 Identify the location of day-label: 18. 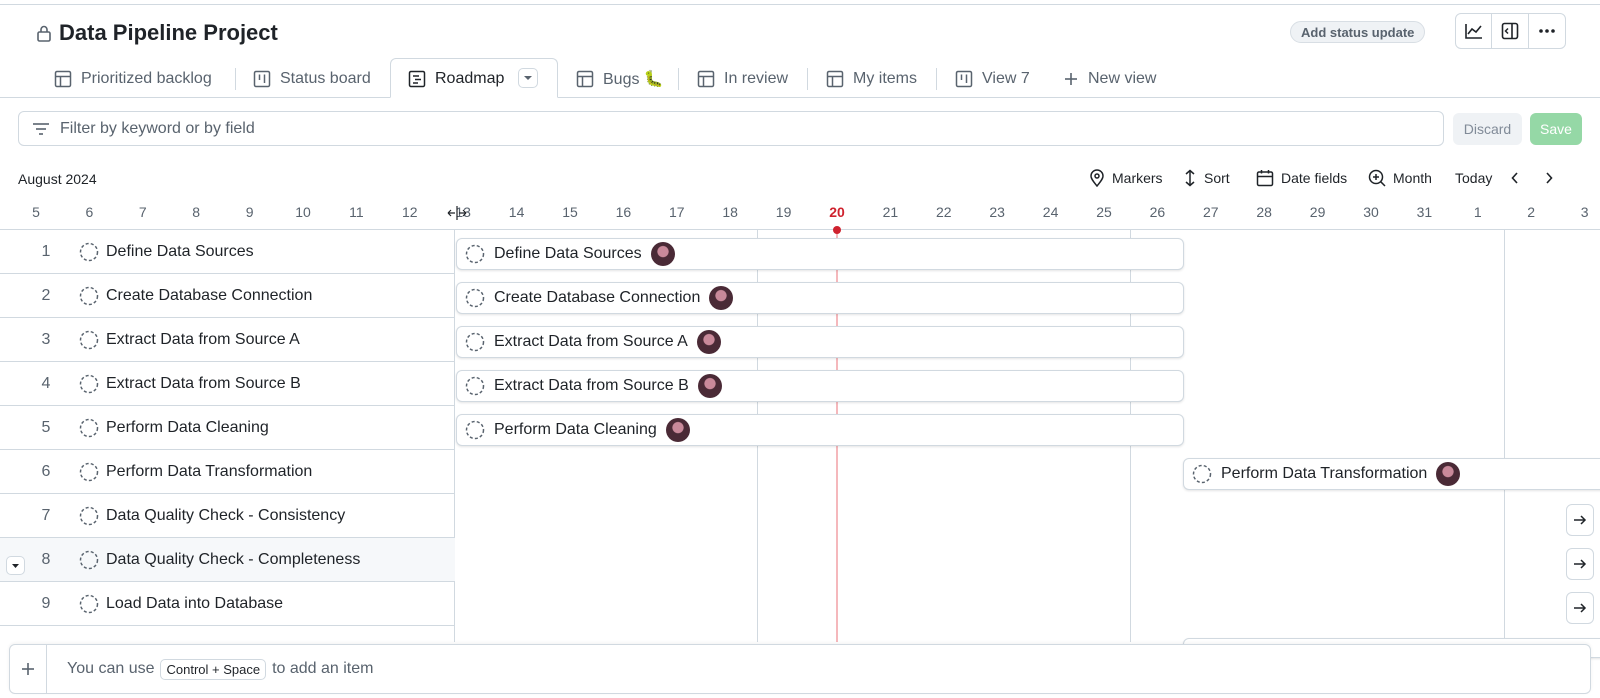
(730, 212).